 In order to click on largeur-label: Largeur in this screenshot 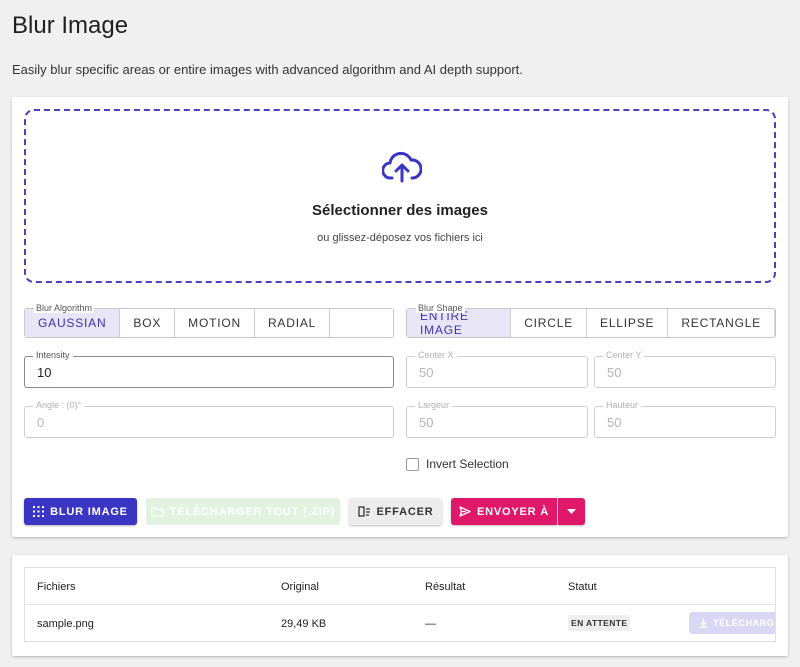, I will do `click(434, 405)`.